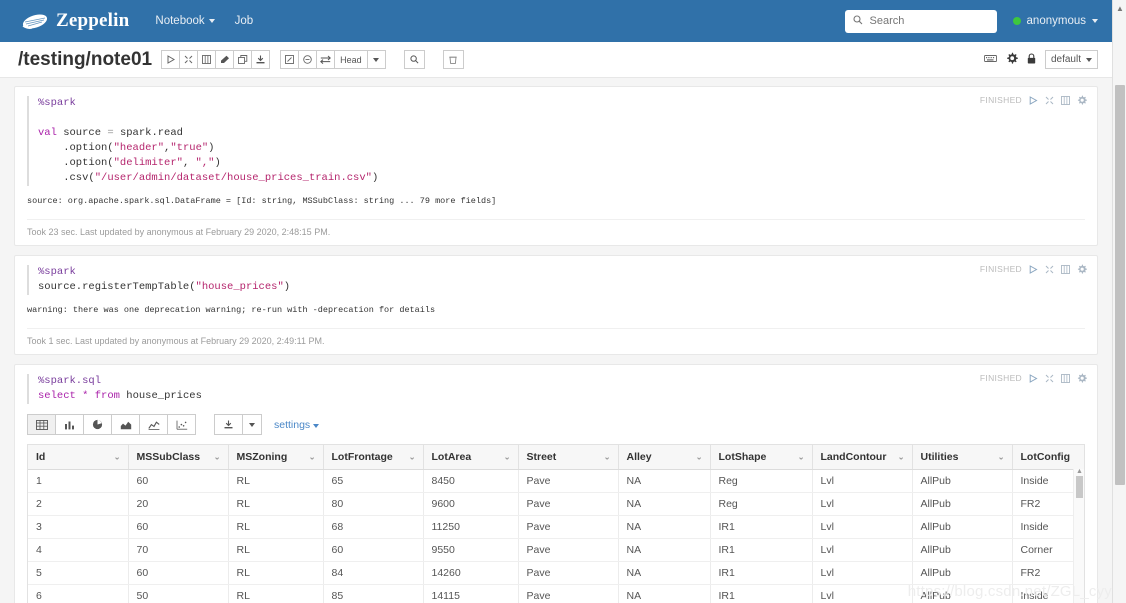  I want to click on lock-icon, so click(1031, 59).